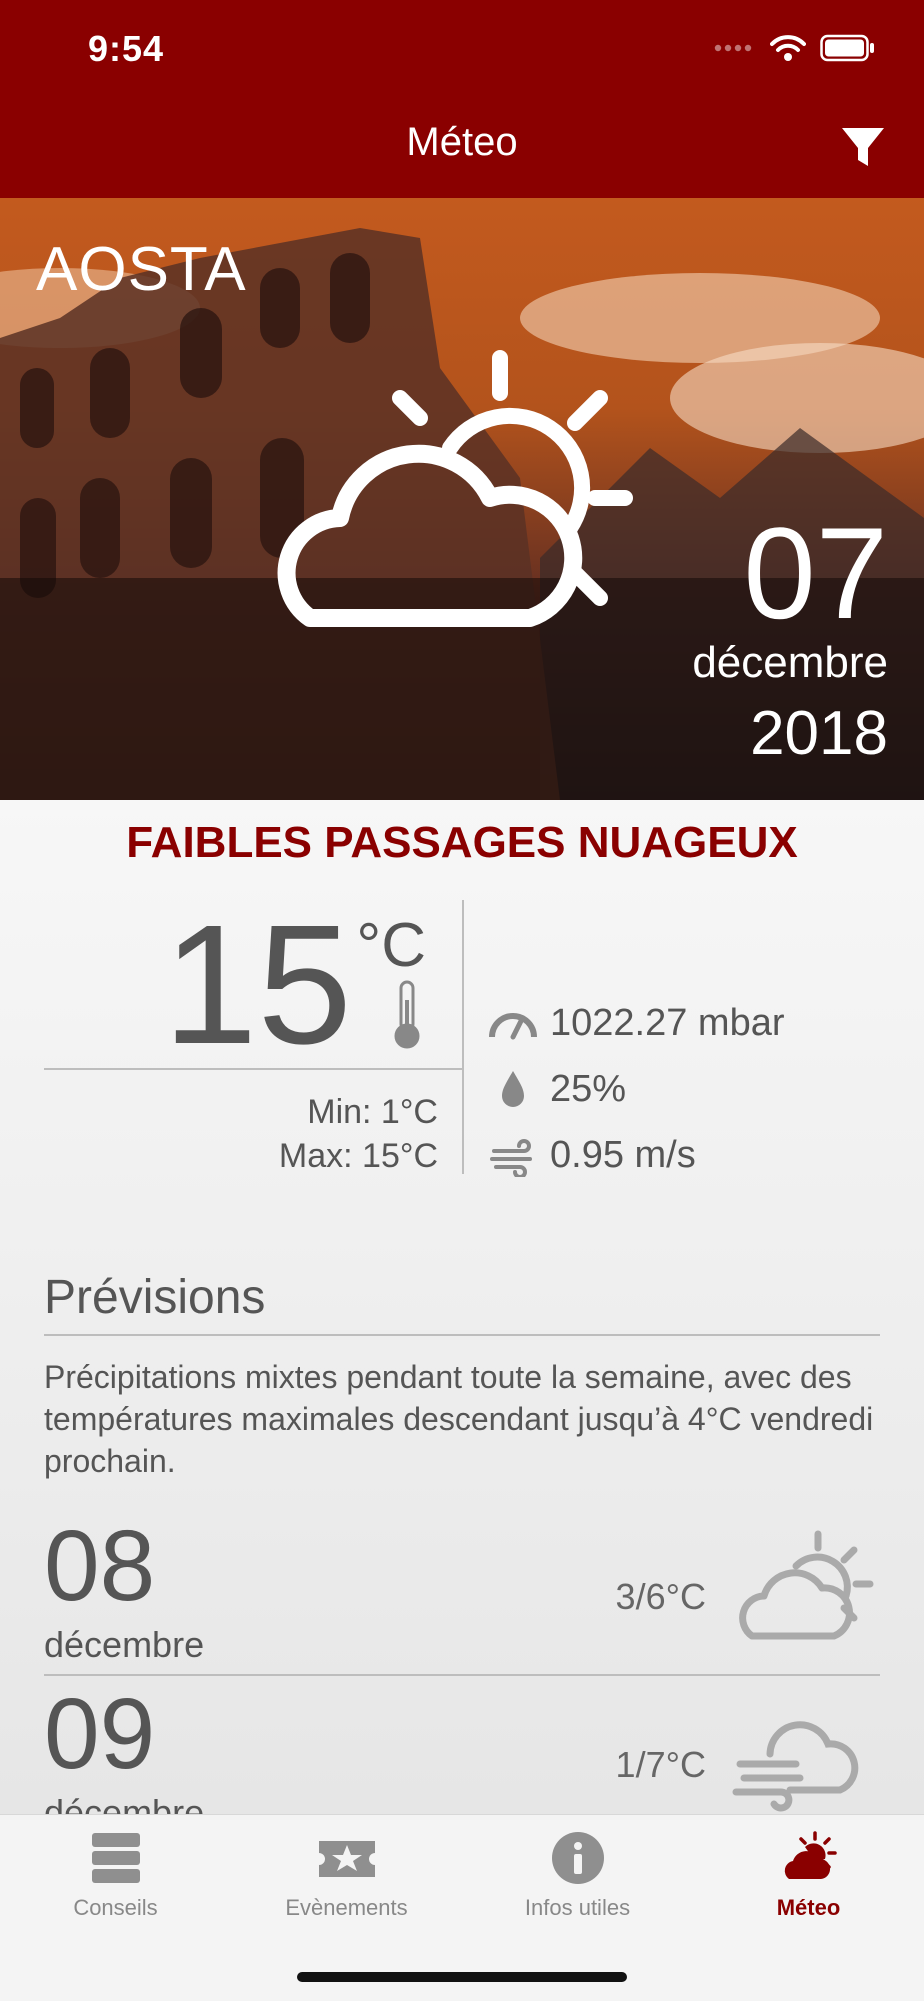 The height and width of the screenshot is (2001, 924). Describe the element at coordinates (346, 1907) in the screenshot. I see `tab-label: Evènements` at that location.